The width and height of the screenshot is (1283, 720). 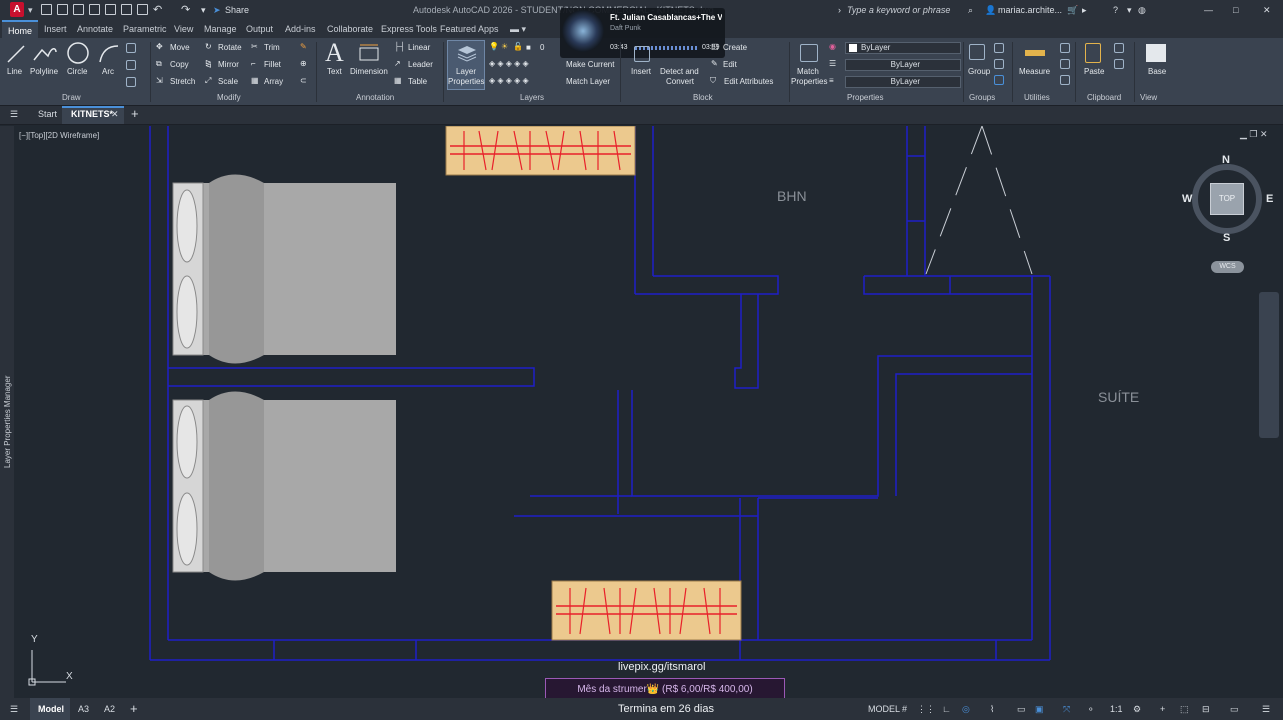 What do you see at coordinates (14, 71) in the screenshot?
I see `line-button: Line` at bounding box center [14, 71].